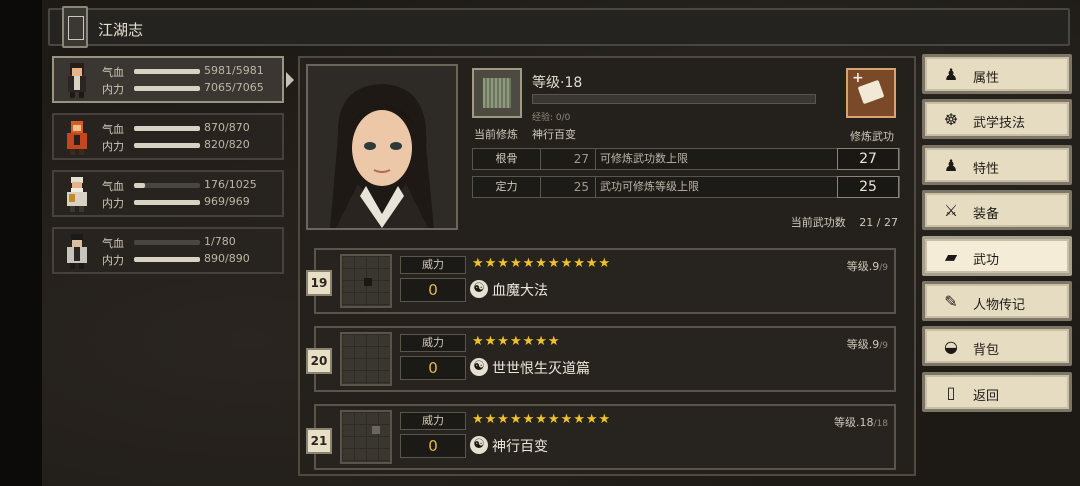 Image resolution: width=1080 pixels, height=486 pixels. What do you see at coordinates (520, 291) in the screenshot?
I see `skill-name: 血魔大法` at bounding box center [520, 291].